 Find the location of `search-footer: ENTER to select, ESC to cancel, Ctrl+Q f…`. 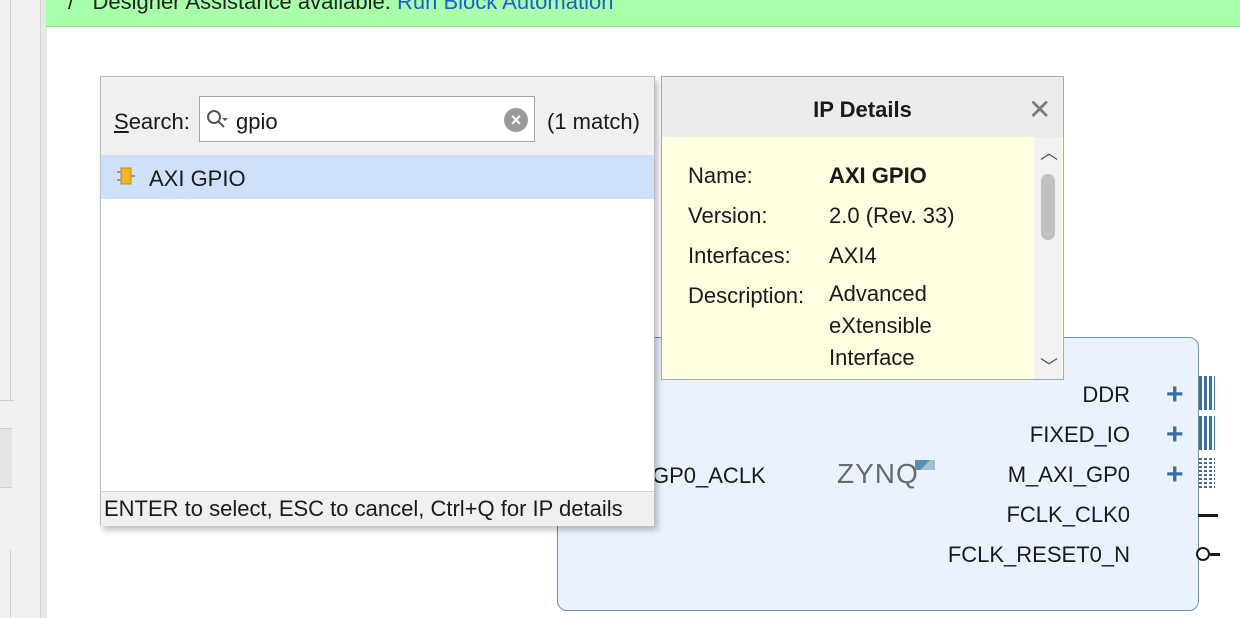

search-footer: ENTER to select, ESC to cancel, Ctrl+Q f… is located at coordinates (377, 508).